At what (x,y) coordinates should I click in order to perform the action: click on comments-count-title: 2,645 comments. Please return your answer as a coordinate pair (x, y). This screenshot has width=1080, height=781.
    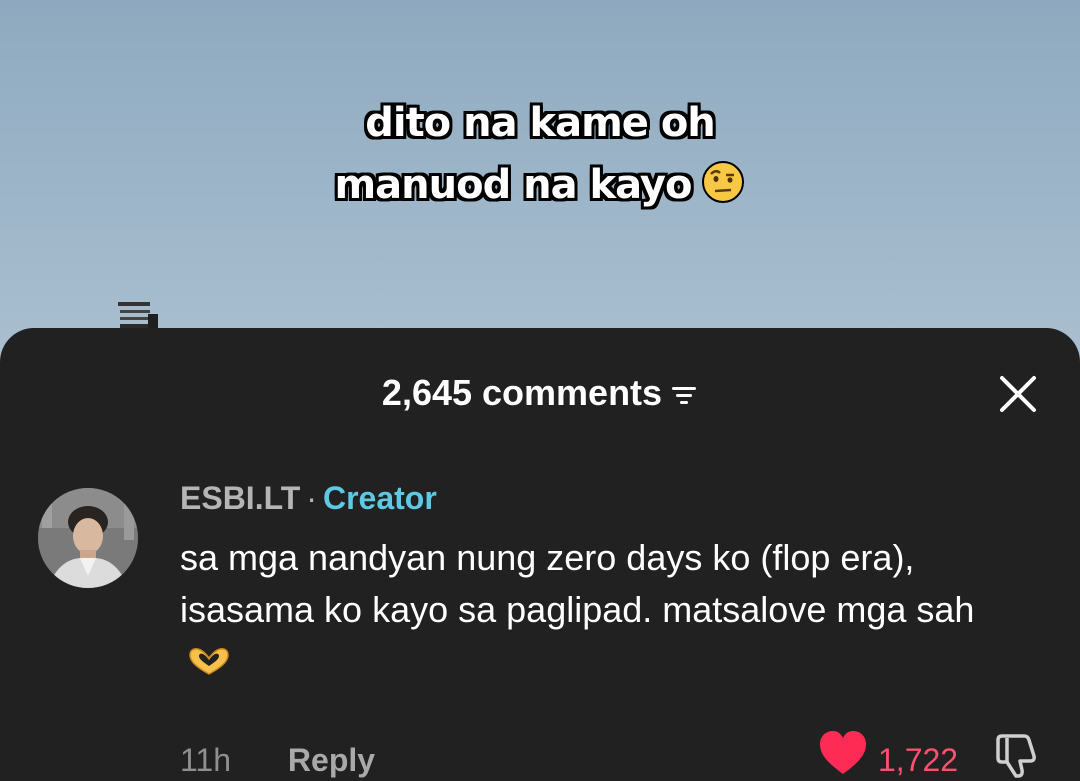
    Looking at the image, I should click on (540, 393).